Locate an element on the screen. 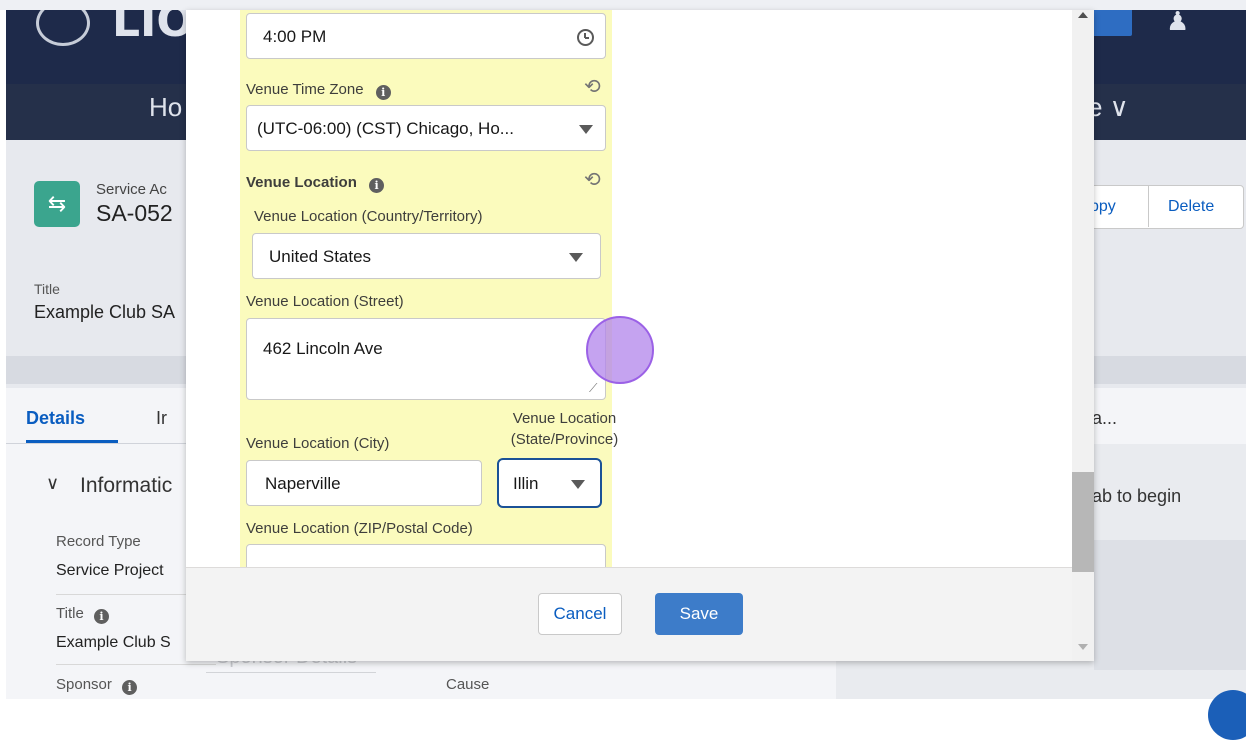 This screenshot has width=1246, height=740. chevron-down-icon: ∨ is located at coordinates (52, 483).